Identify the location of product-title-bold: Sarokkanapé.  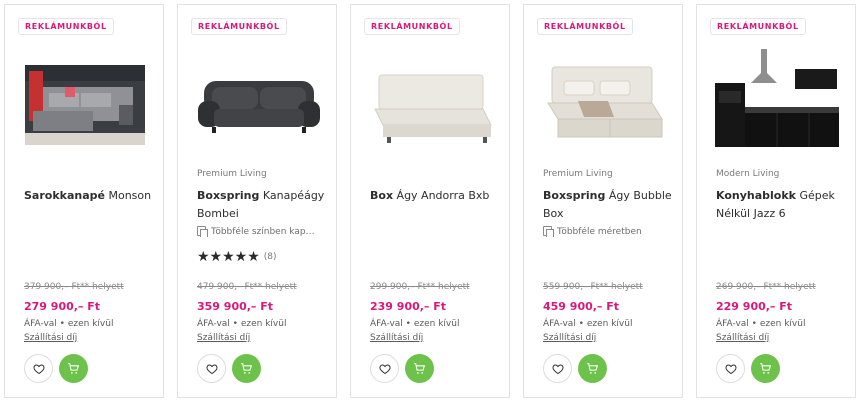
(64, 195).